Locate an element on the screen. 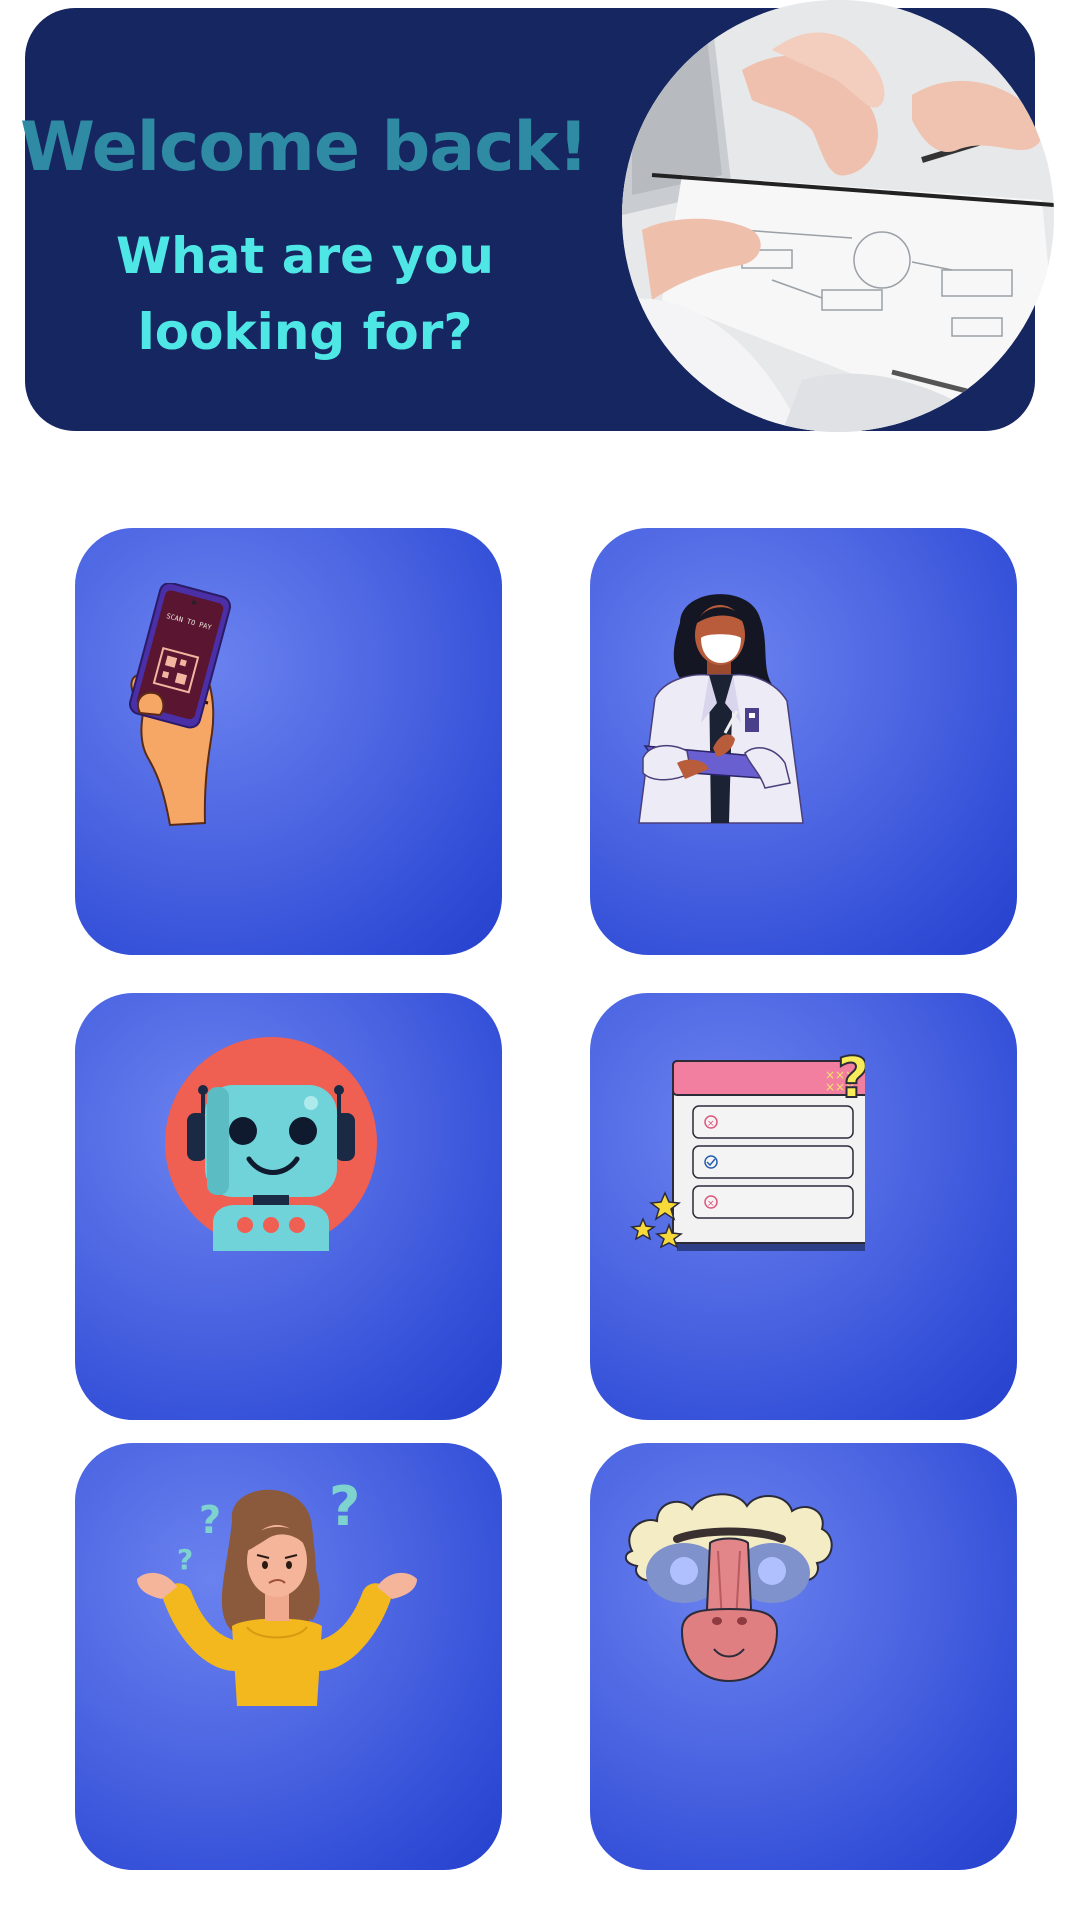 The width and height of the screenshot is (1080, 1920). baboon-mask-tile is located at coordinates (803, 1656).